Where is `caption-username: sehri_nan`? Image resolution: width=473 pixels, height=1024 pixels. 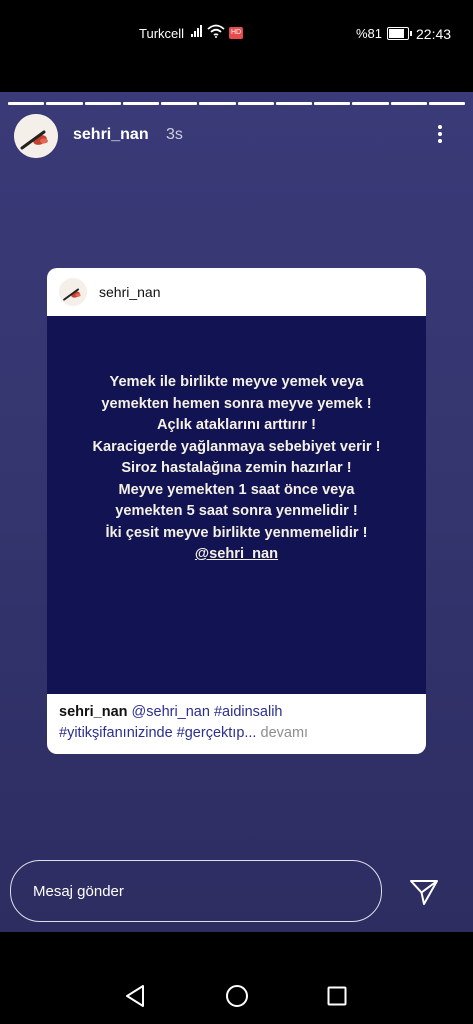
caption-username: sehri_nan is located at coordinates (93, 712).